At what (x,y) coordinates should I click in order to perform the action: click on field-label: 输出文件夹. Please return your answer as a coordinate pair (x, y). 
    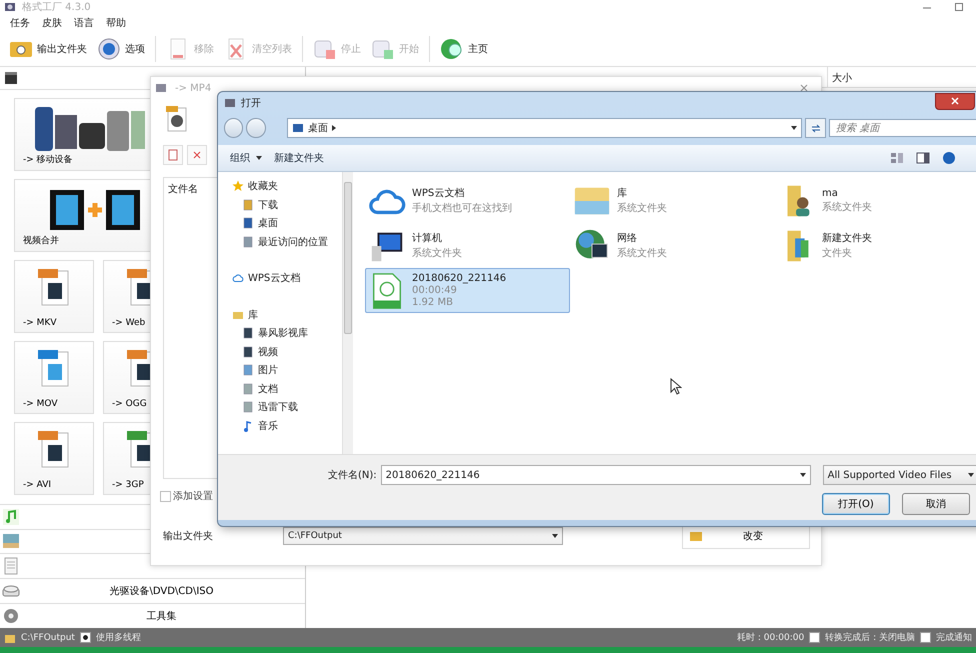
    Looking at the image, I should click on (188, 536).